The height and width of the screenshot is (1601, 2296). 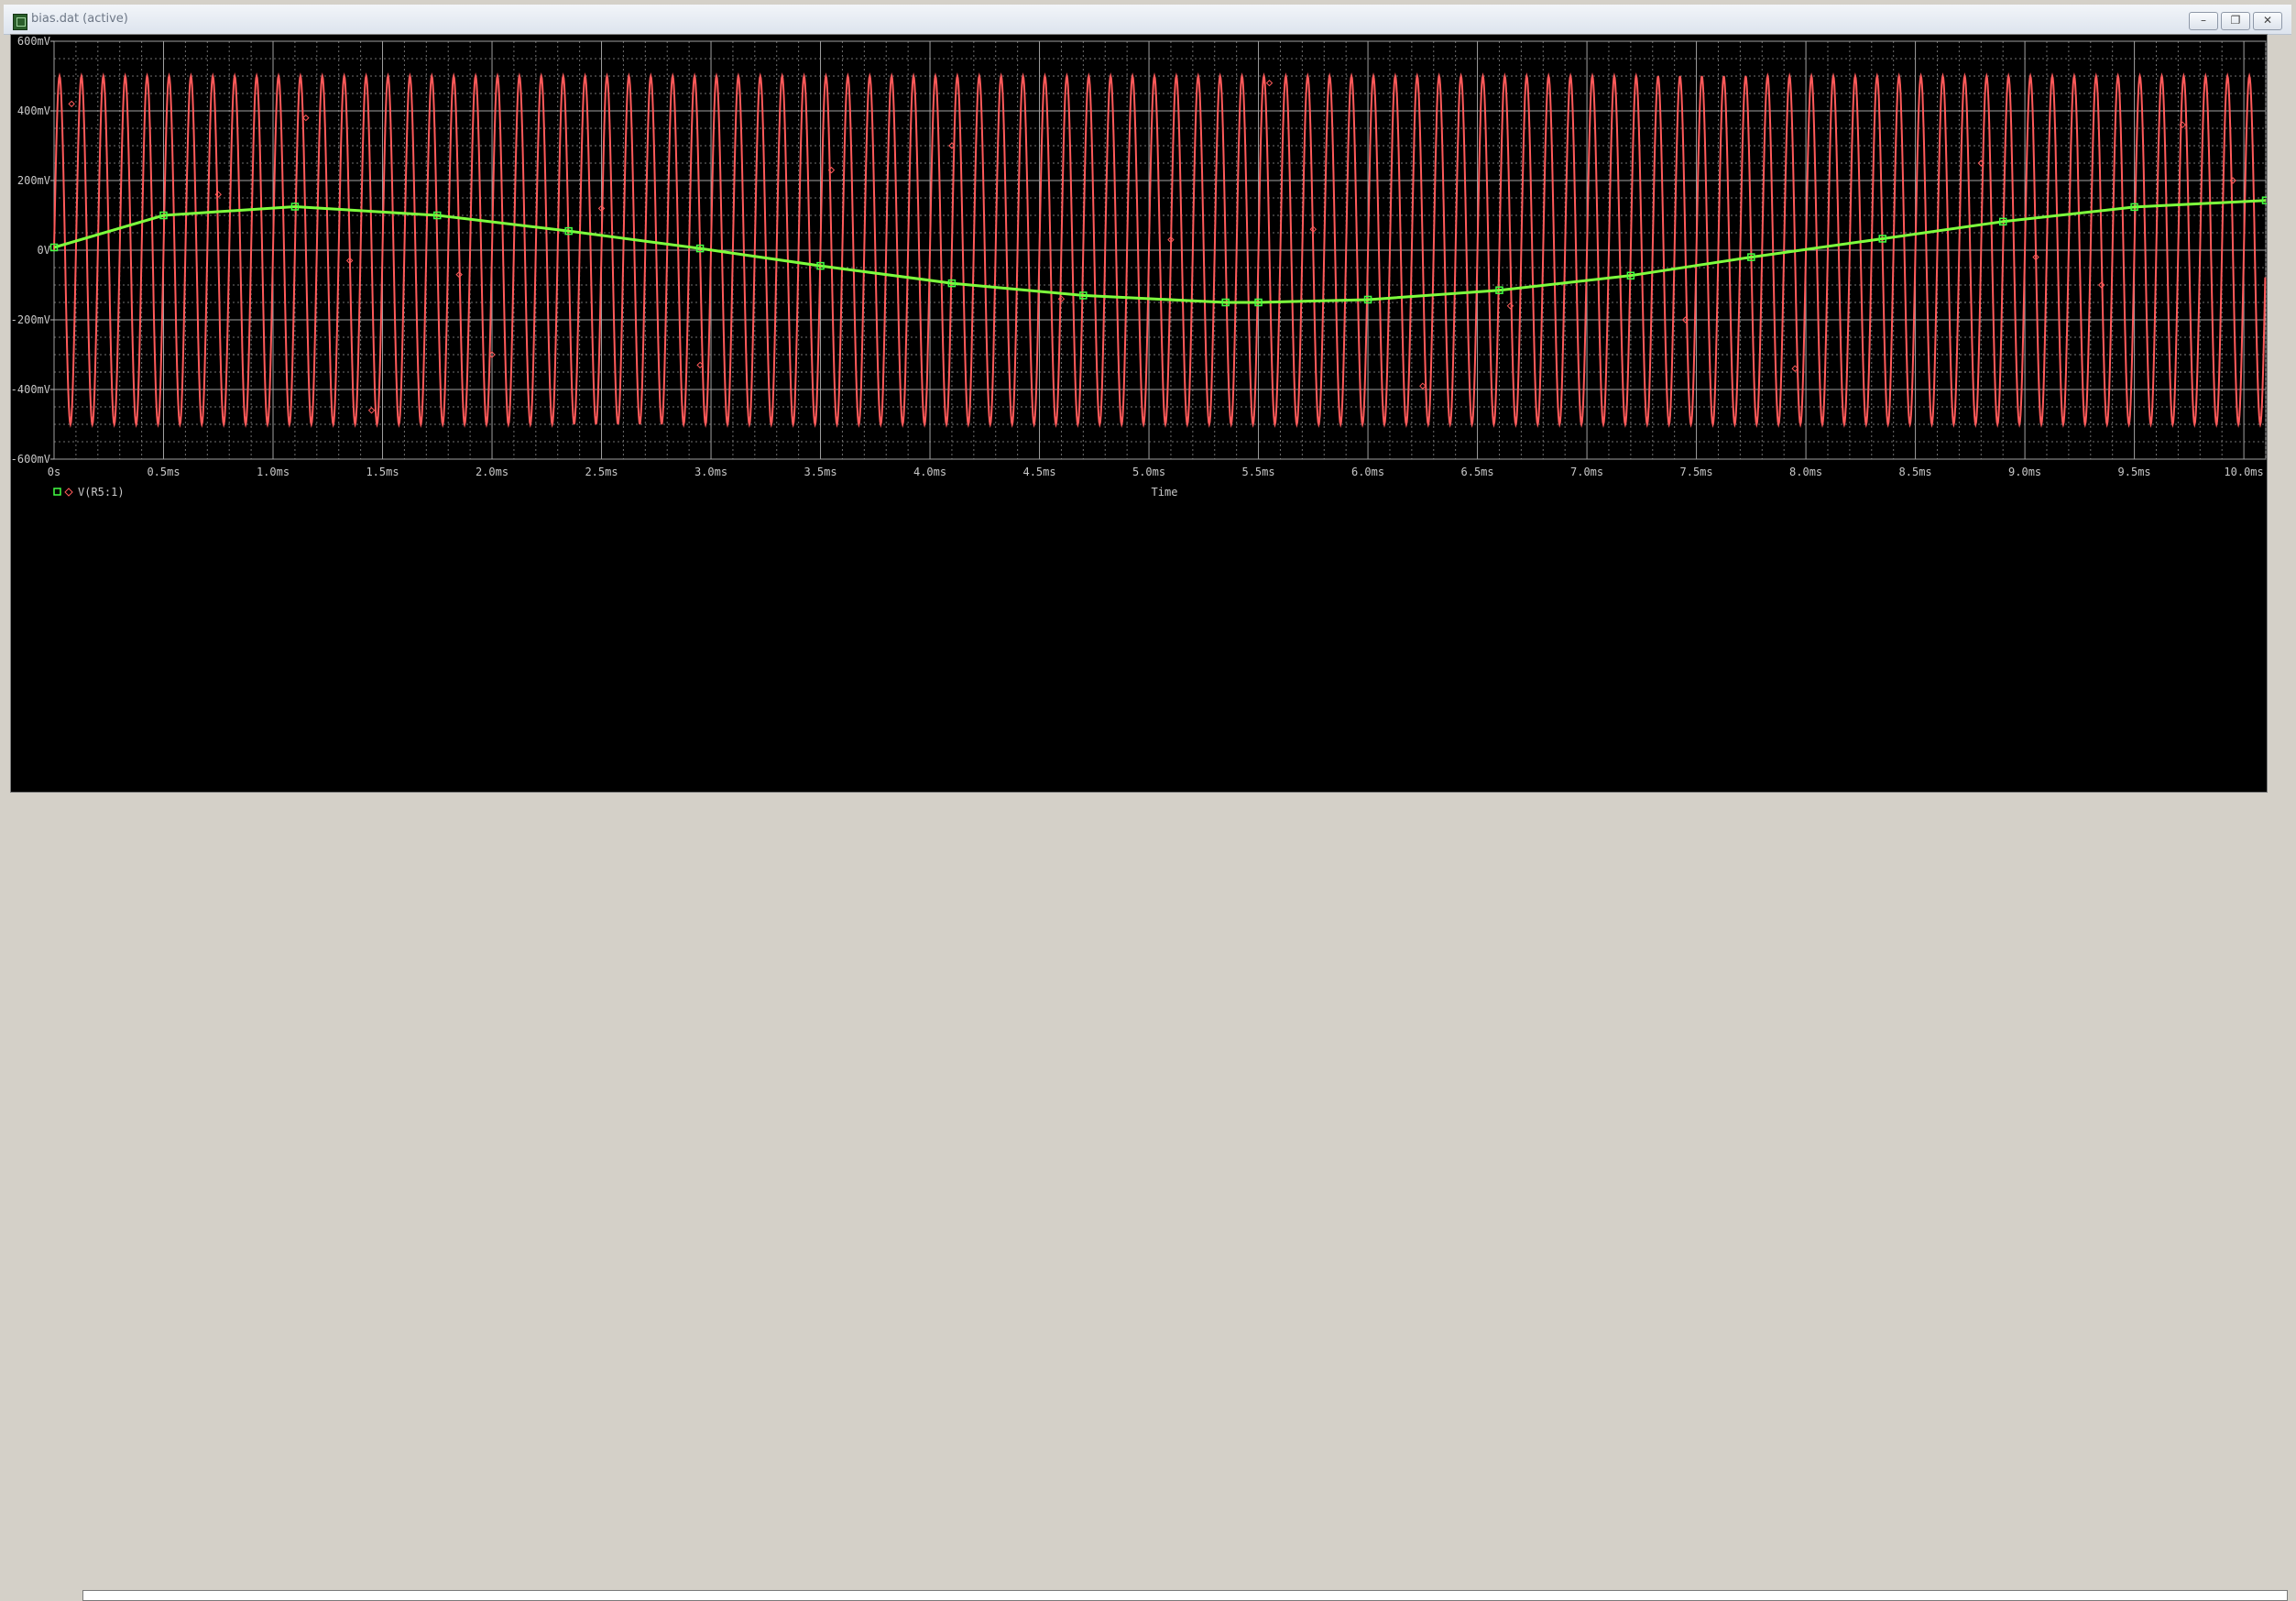 I want to click on y-tick-label: 200mV, so click(x=34, y=180).